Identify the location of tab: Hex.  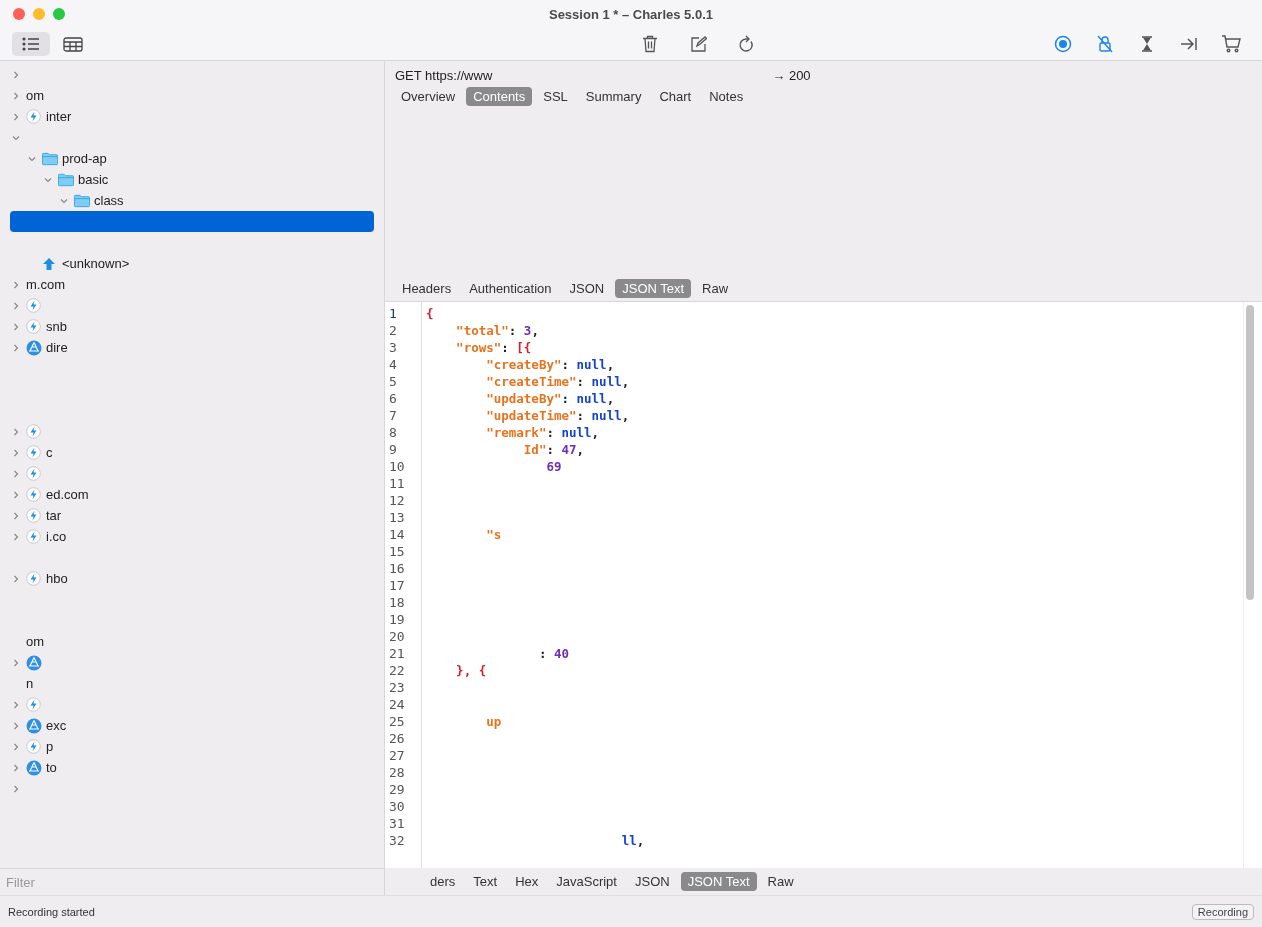
(527, 881).